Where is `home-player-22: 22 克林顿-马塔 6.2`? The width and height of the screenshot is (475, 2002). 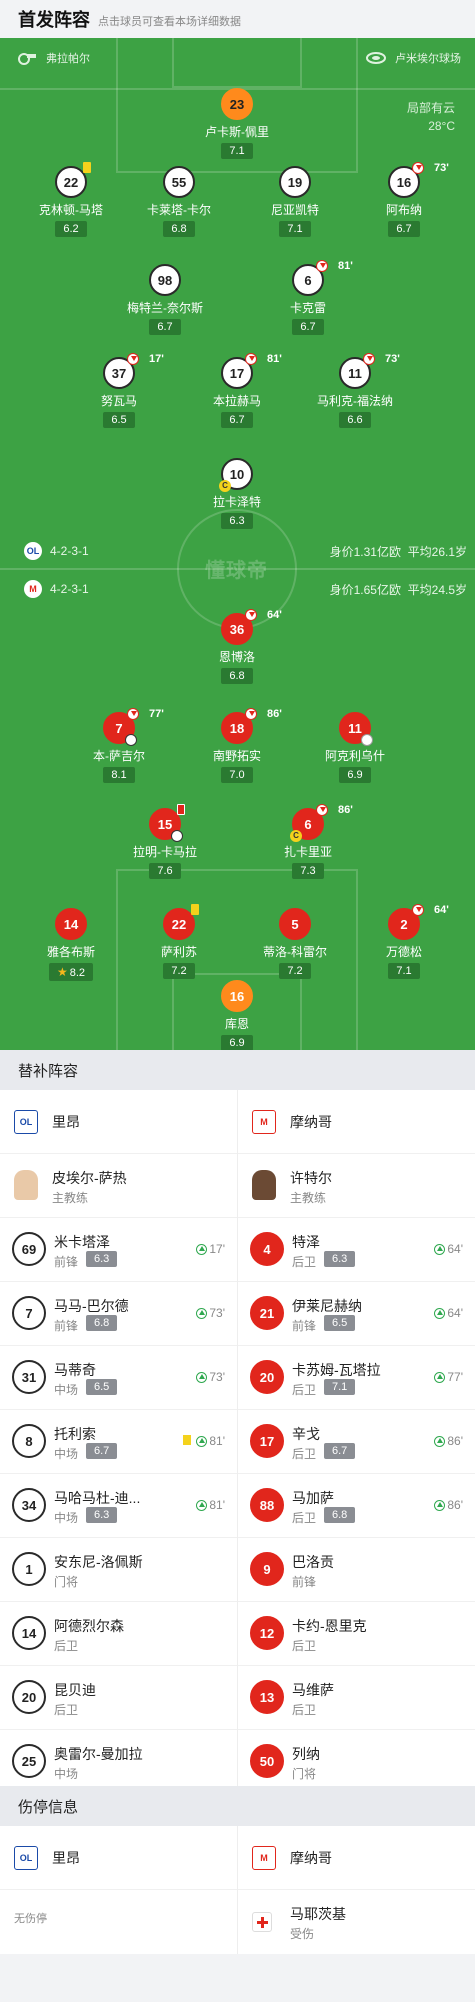 home-player-22: 22 克林顿-马塔 6.2 is located at coordinates (71, 199).